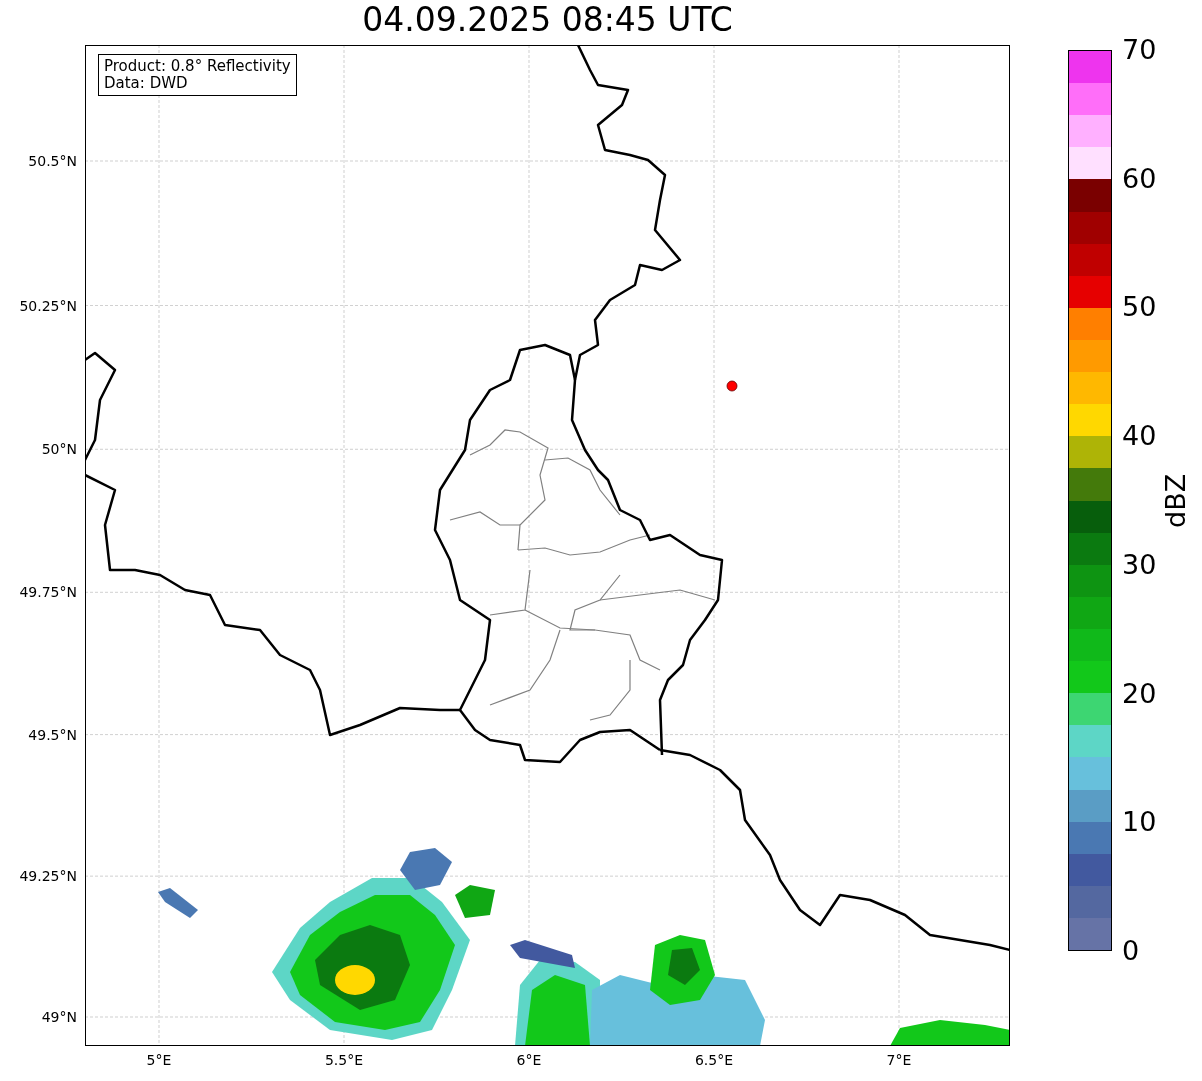 This screenshot has width=1202, height=1081. I want to click on axis-tick-label: 49.25°N, so click(48, 876).